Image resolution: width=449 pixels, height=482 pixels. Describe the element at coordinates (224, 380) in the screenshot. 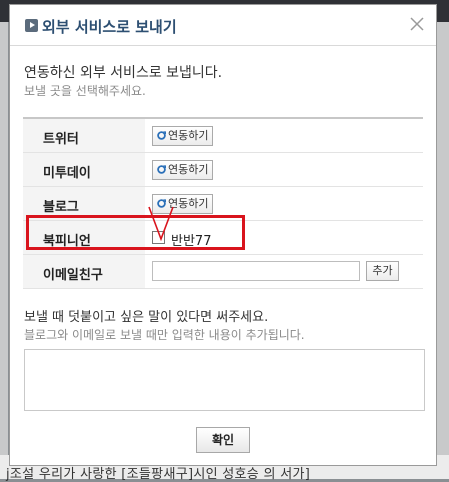

I see `memo-textarea` at that location.